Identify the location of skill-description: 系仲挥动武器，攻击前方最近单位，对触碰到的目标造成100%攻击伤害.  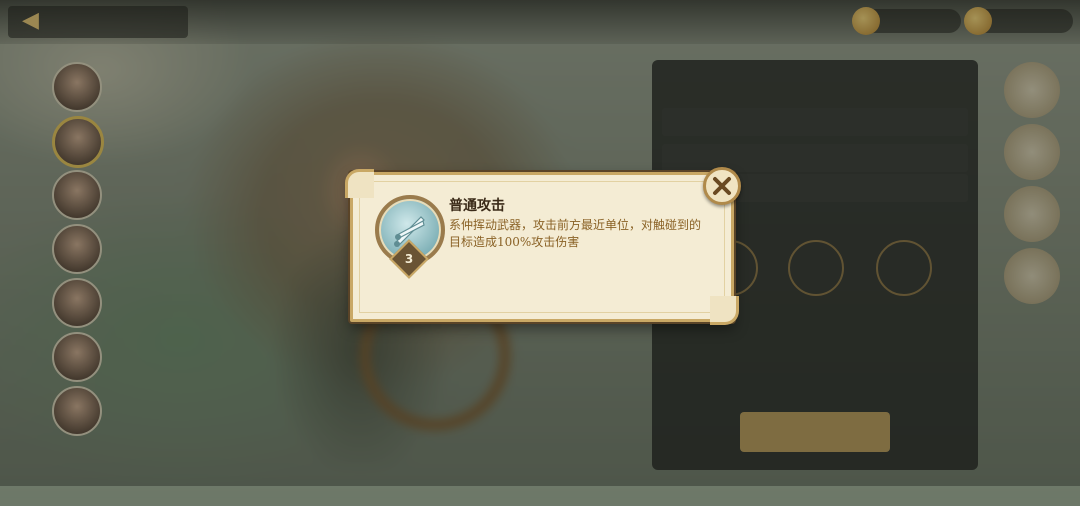
(575, 233).